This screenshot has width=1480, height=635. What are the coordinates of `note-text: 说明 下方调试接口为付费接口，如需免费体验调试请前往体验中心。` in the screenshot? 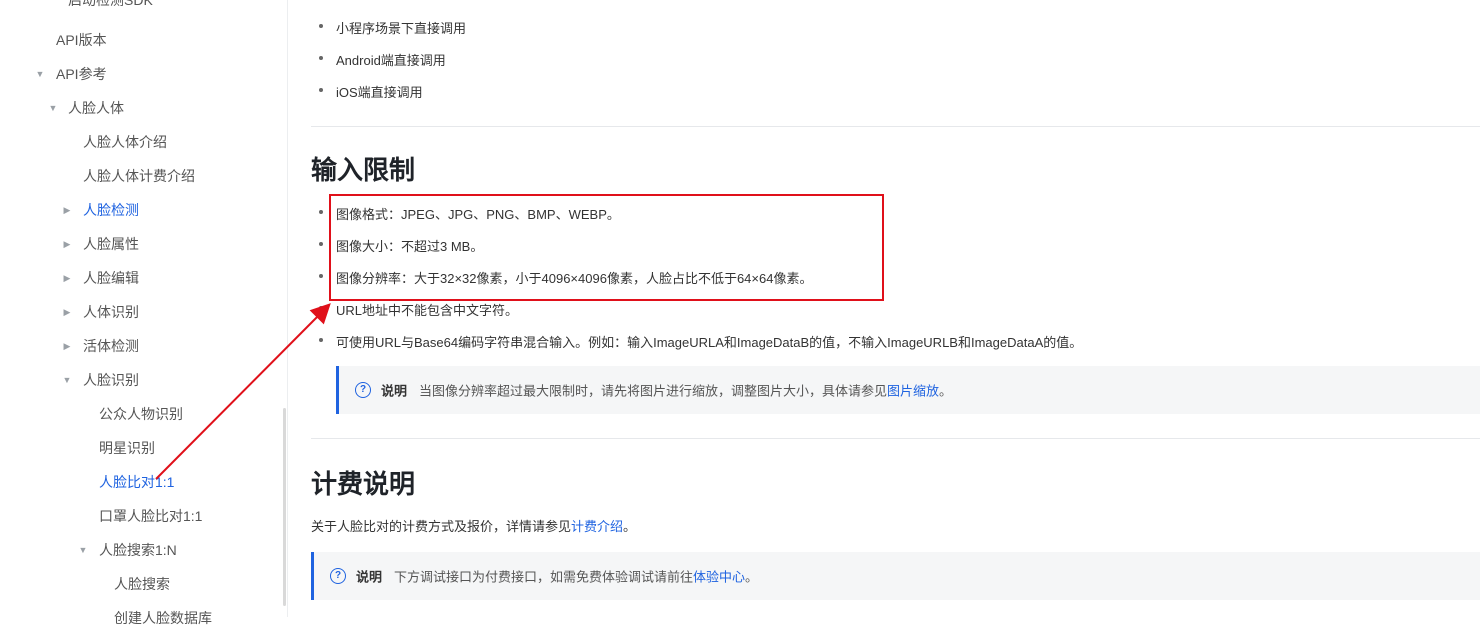 It's located at (557, 576).